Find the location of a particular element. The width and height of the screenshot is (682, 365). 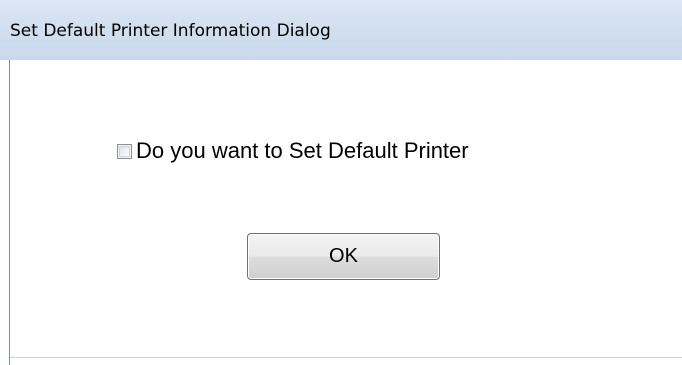

ok-button: OK is located at coordinates (343, 256).